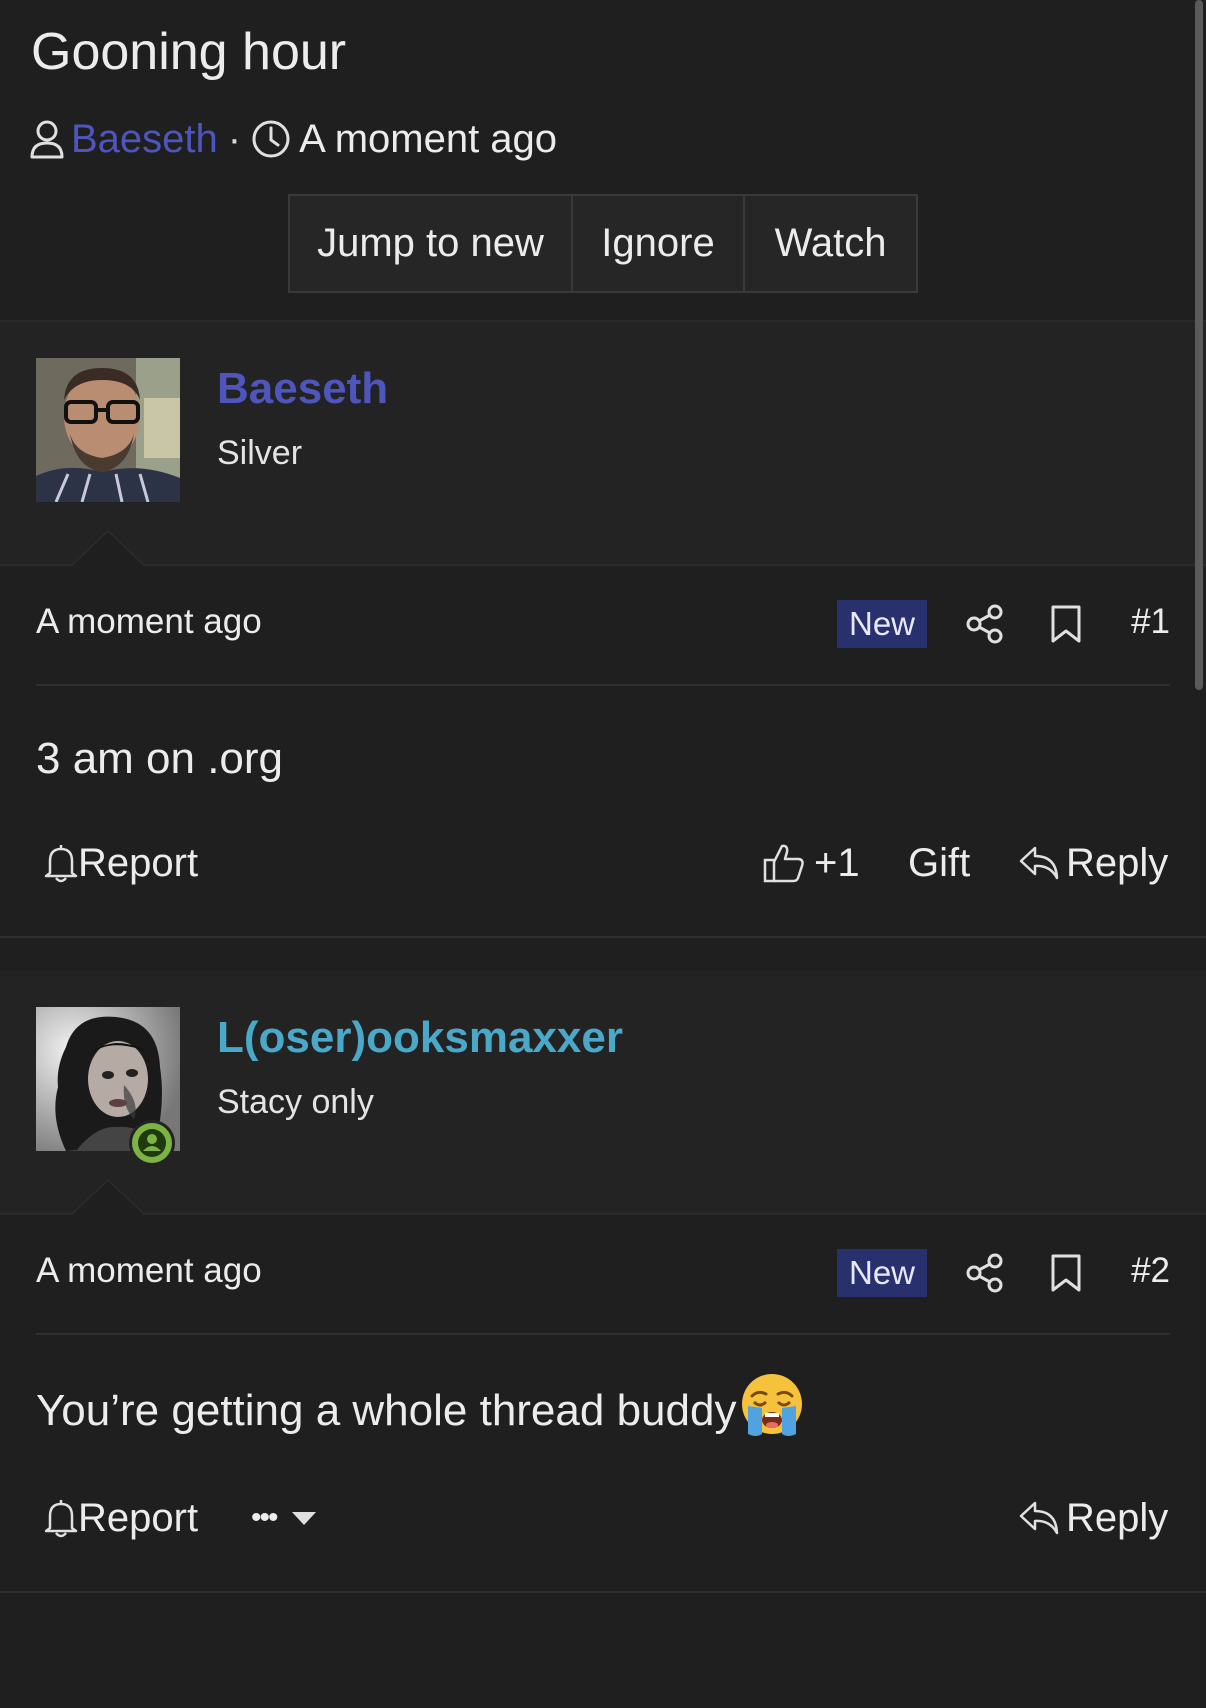 Image resolution: width=1206 pixels, height=1708 pixels. Describe the element at coordinates (108, 430) in the screenshot. I see `avatar` at that location.